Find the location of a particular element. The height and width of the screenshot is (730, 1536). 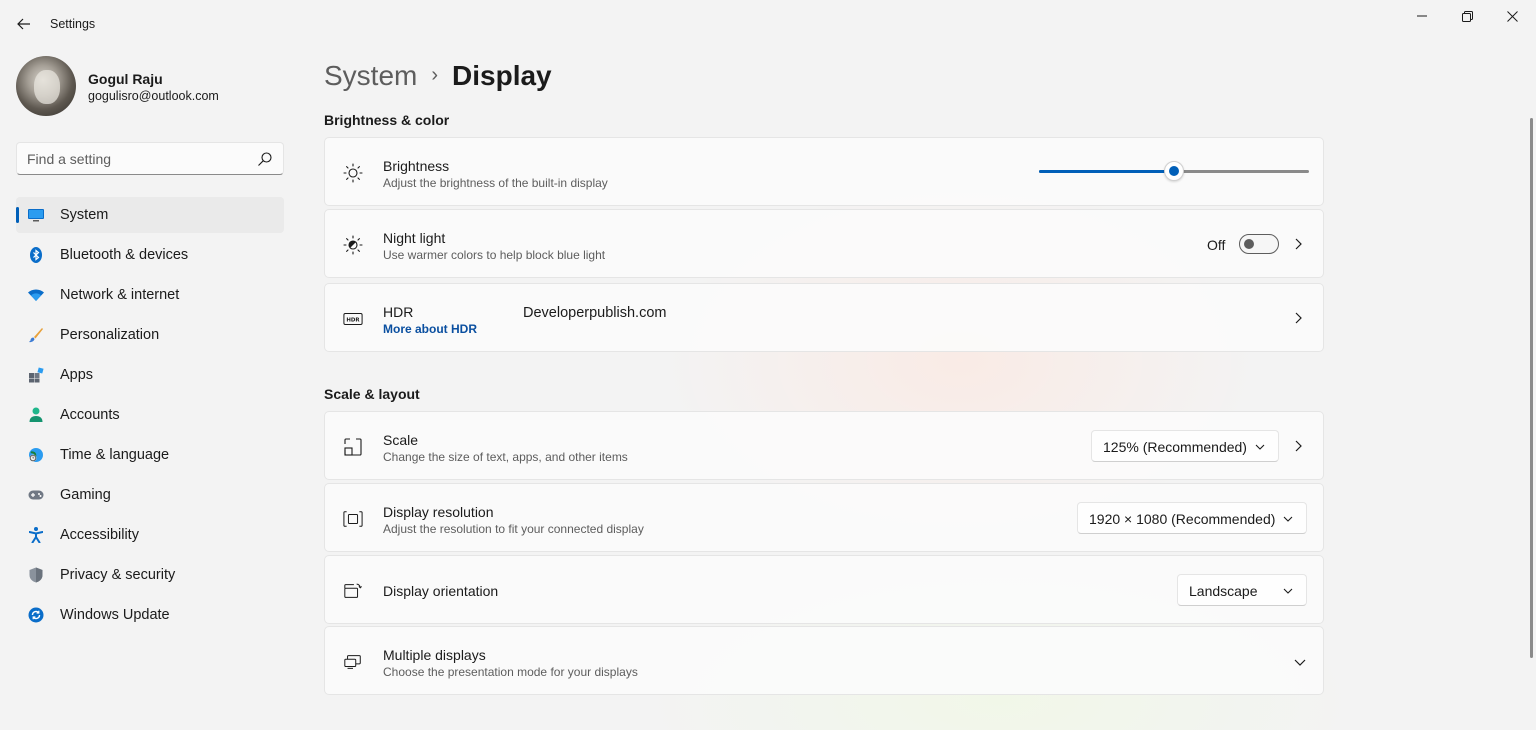

sidebar-item-label: Network & internet is located at coordinates (120, 295).